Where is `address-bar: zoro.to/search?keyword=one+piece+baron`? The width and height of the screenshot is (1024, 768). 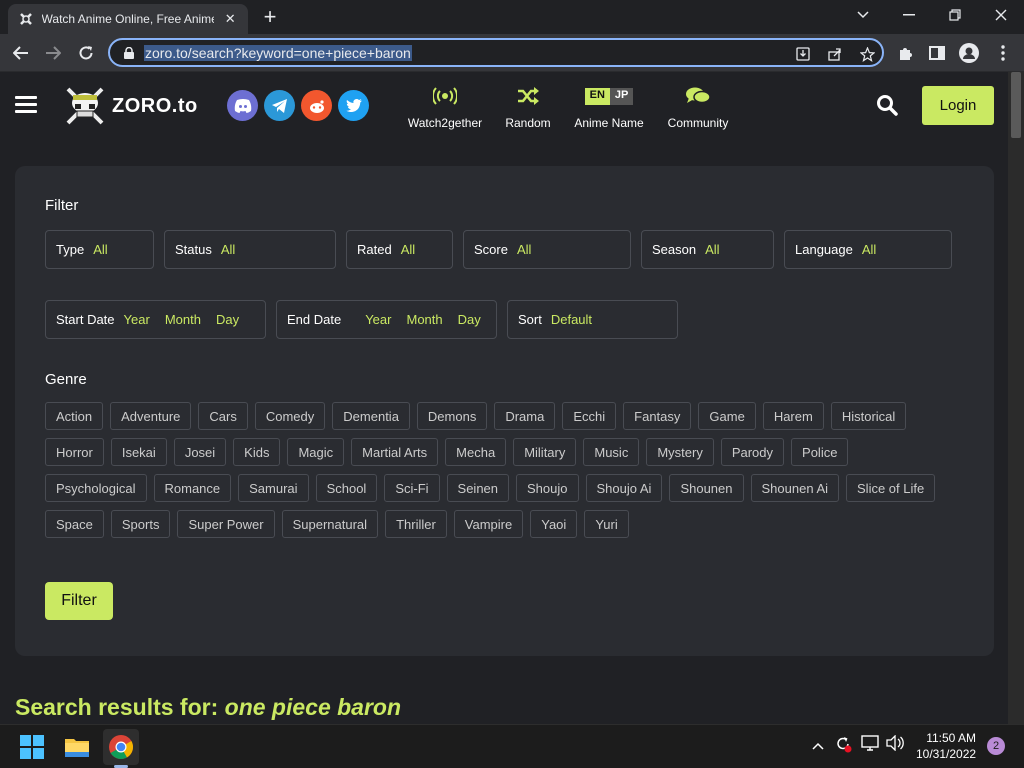 address-bar: zoro.to/search?keyword=one+piece+baron is located at coordinates (496, 52).